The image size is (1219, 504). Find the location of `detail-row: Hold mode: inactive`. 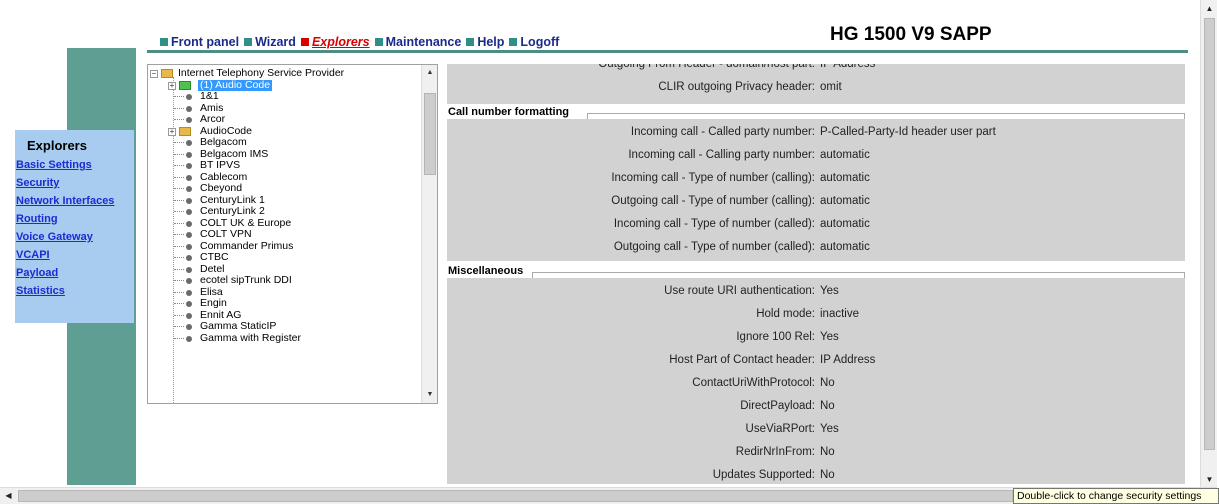

detail-row: Hold mode: inactive is located at coordinates (815, 314).